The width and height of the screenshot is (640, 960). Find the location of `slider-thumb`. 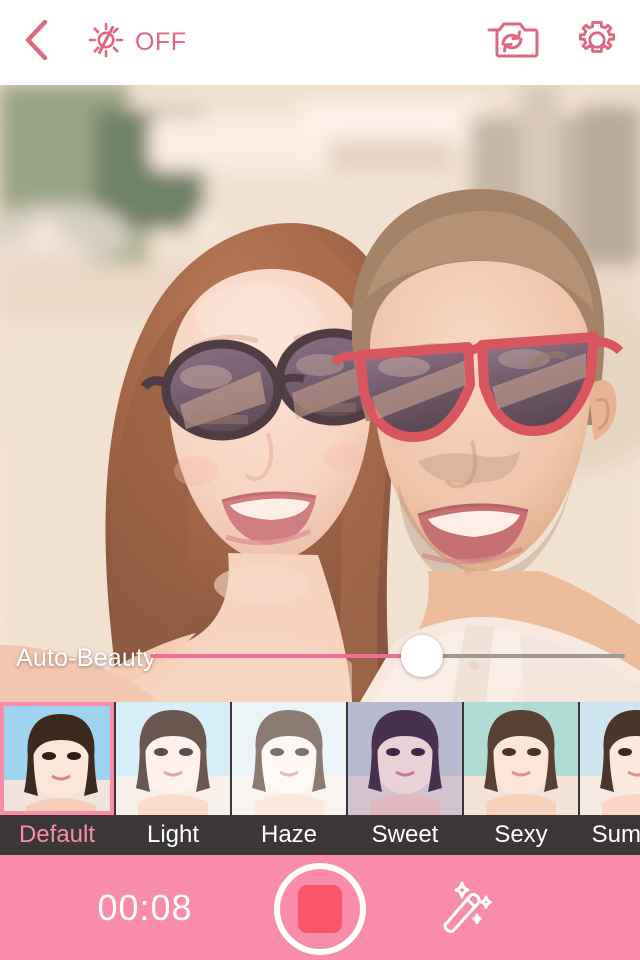

slider-thumb is located at coordinates (422, 656).